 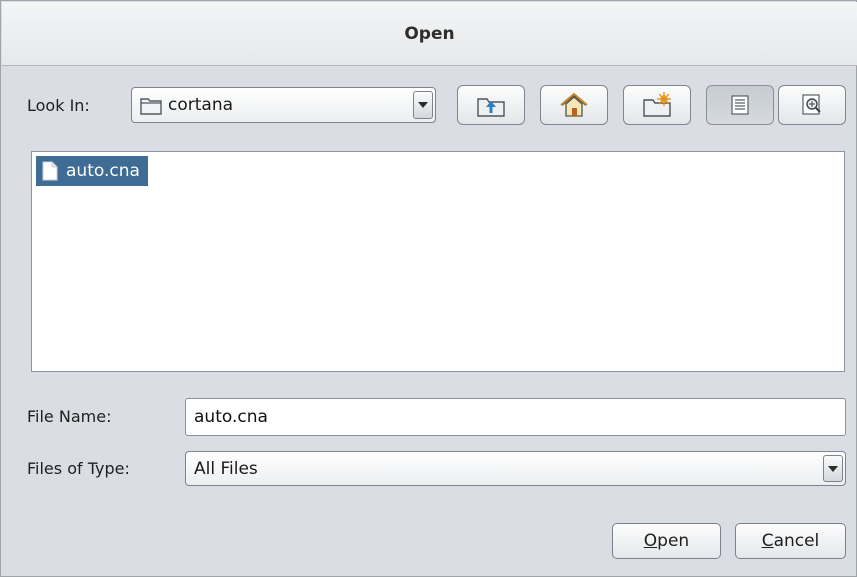 I want to click on open-button-label: pen, so click(x=673, y=541).